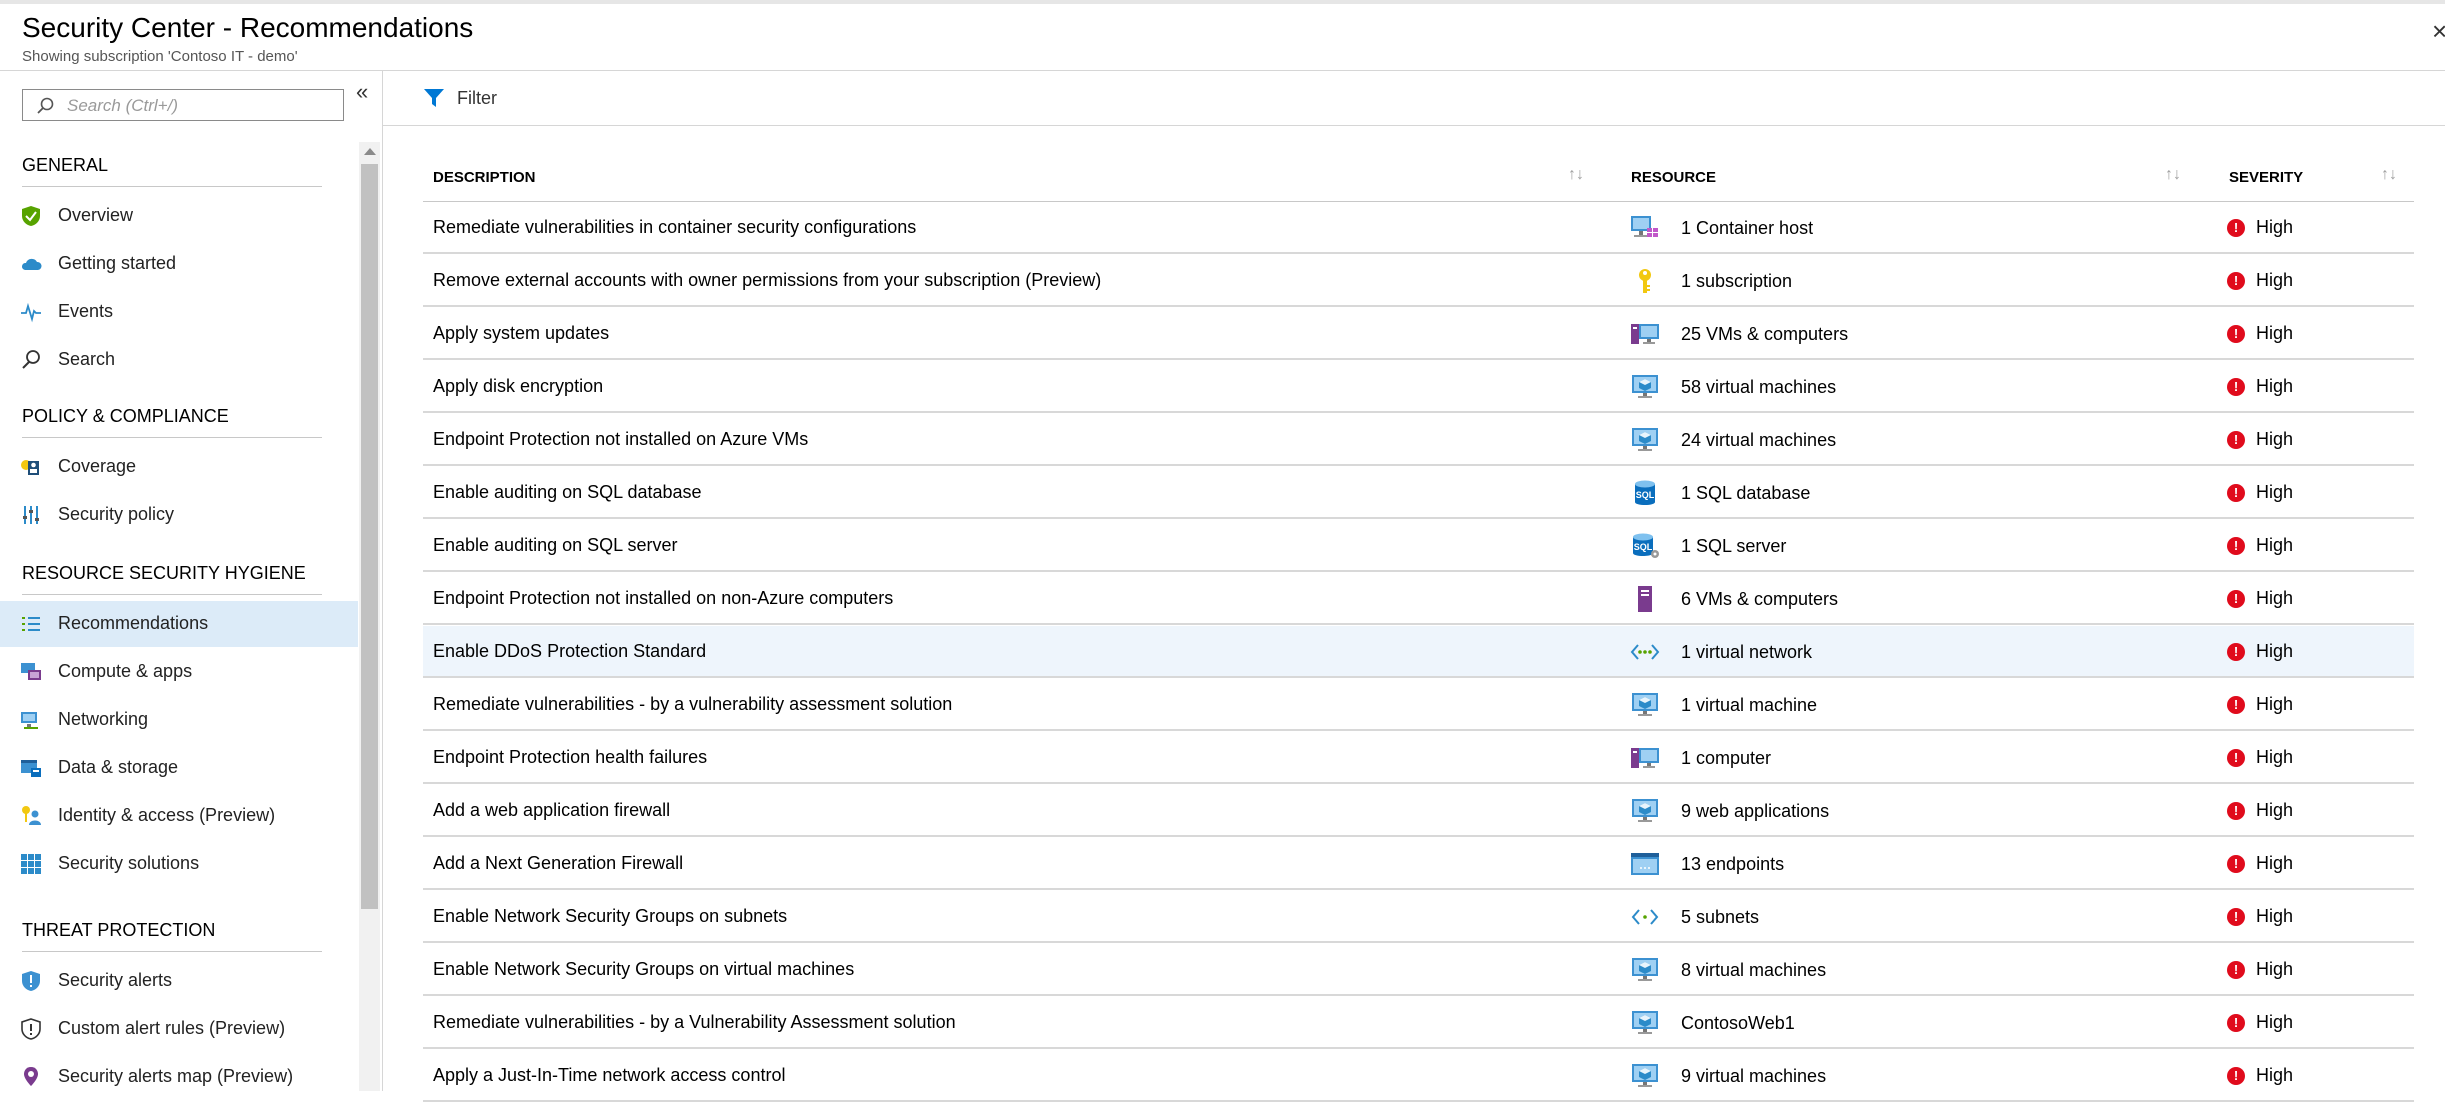 This screenshot has height=1102, width=2445. Describe the element at coordinates (1765, 334) in the screenshot. I see `row-resource: 25 VMs & computers` at that location.